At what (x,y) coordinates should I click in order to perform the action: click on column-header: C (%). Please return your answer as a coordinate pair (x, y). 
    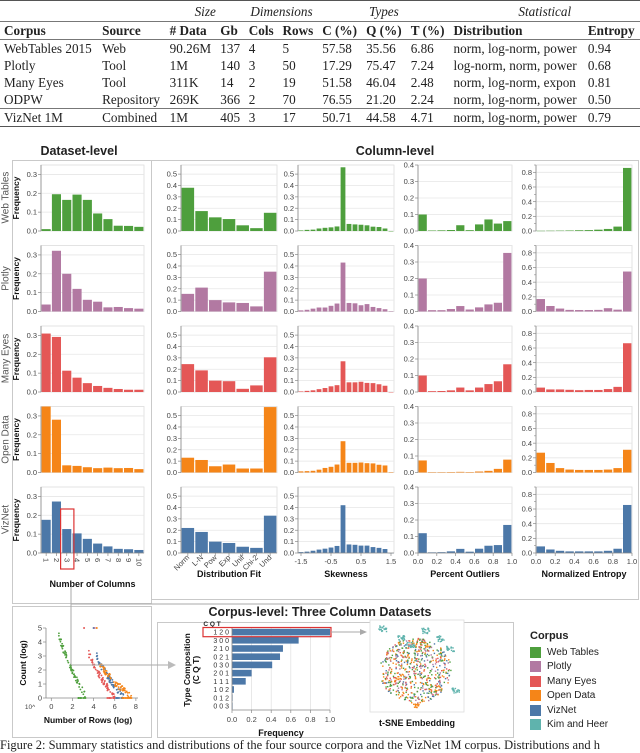
    Looking at the image, I should click on (340, 31).